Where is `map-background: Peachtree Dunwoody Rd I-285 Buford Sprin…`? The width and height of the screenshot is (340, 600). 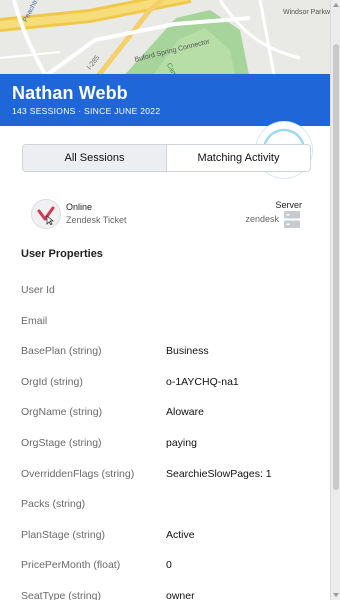
map-background: Peachtree Dunwoody Rd I-285 Buford Sprin… is located at coordinates (170, 40).